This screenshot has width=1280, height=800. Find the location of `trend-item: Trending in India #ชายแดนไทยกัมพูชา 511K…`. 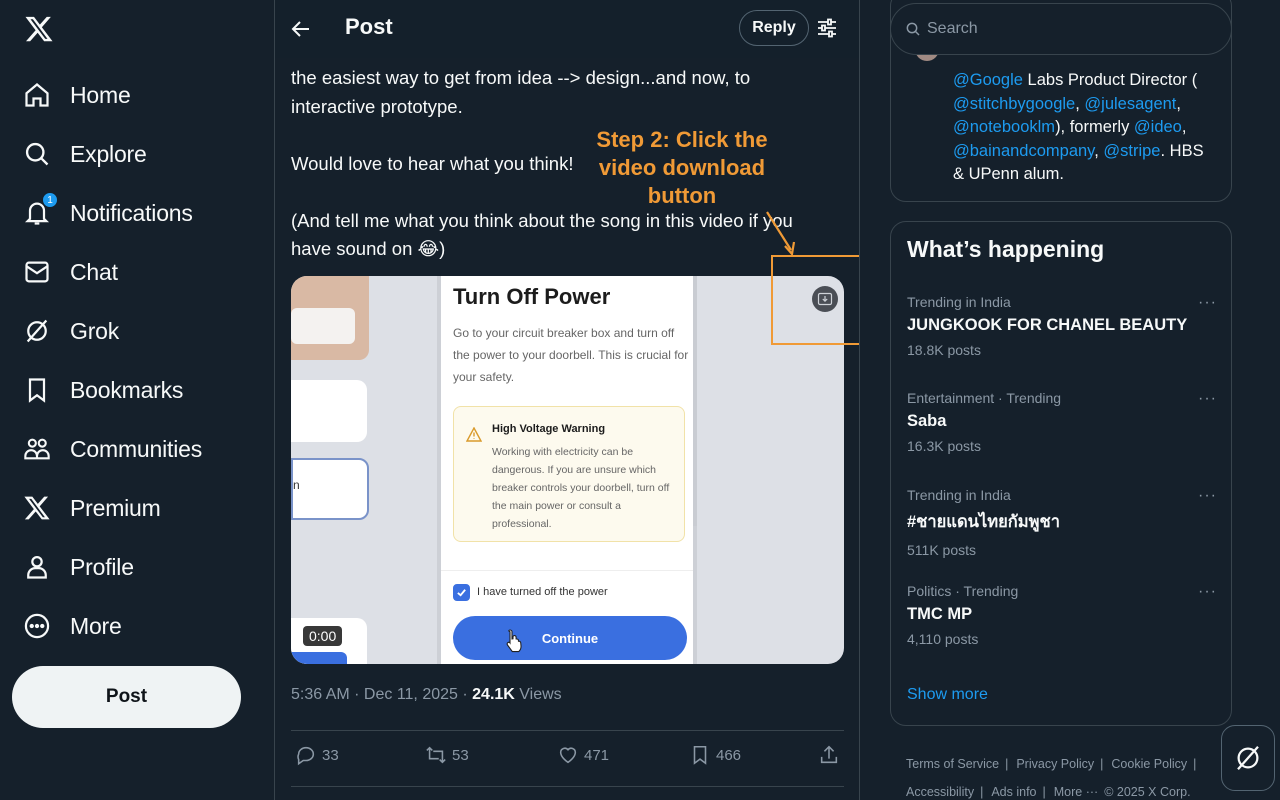

trend-item: Trending in India #ชายแดนไทยกัมพูชา 511K… is located at coordinates (1062, 527).